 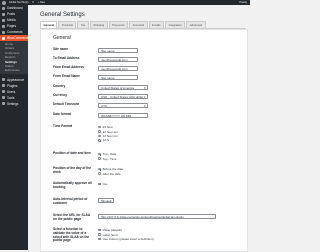 What do you see at coordinates (4, 2) in the screenshot?
I see `wordpress-logo-icon` at bounding box center [4, 2].